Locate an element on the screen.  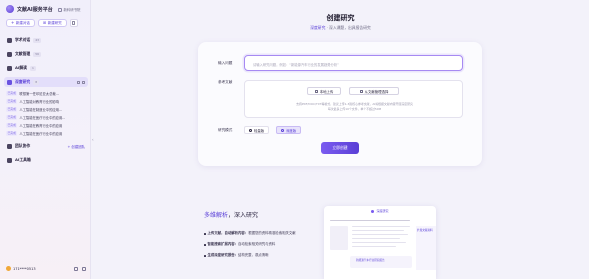
preview-card: 新能源汽车行业研究报告 is located at coordinates (381, 262).